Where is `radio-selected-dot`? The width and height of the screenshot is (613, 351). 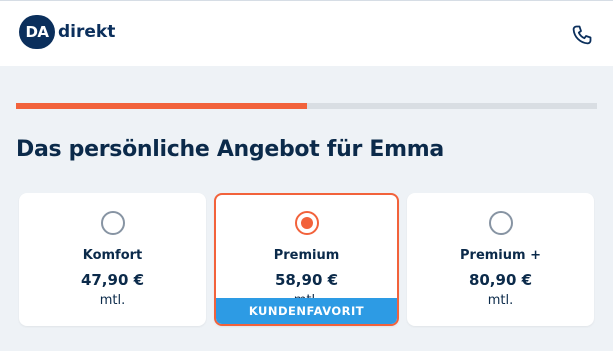 radio-selected-dot is located at coordinates (306, 223).